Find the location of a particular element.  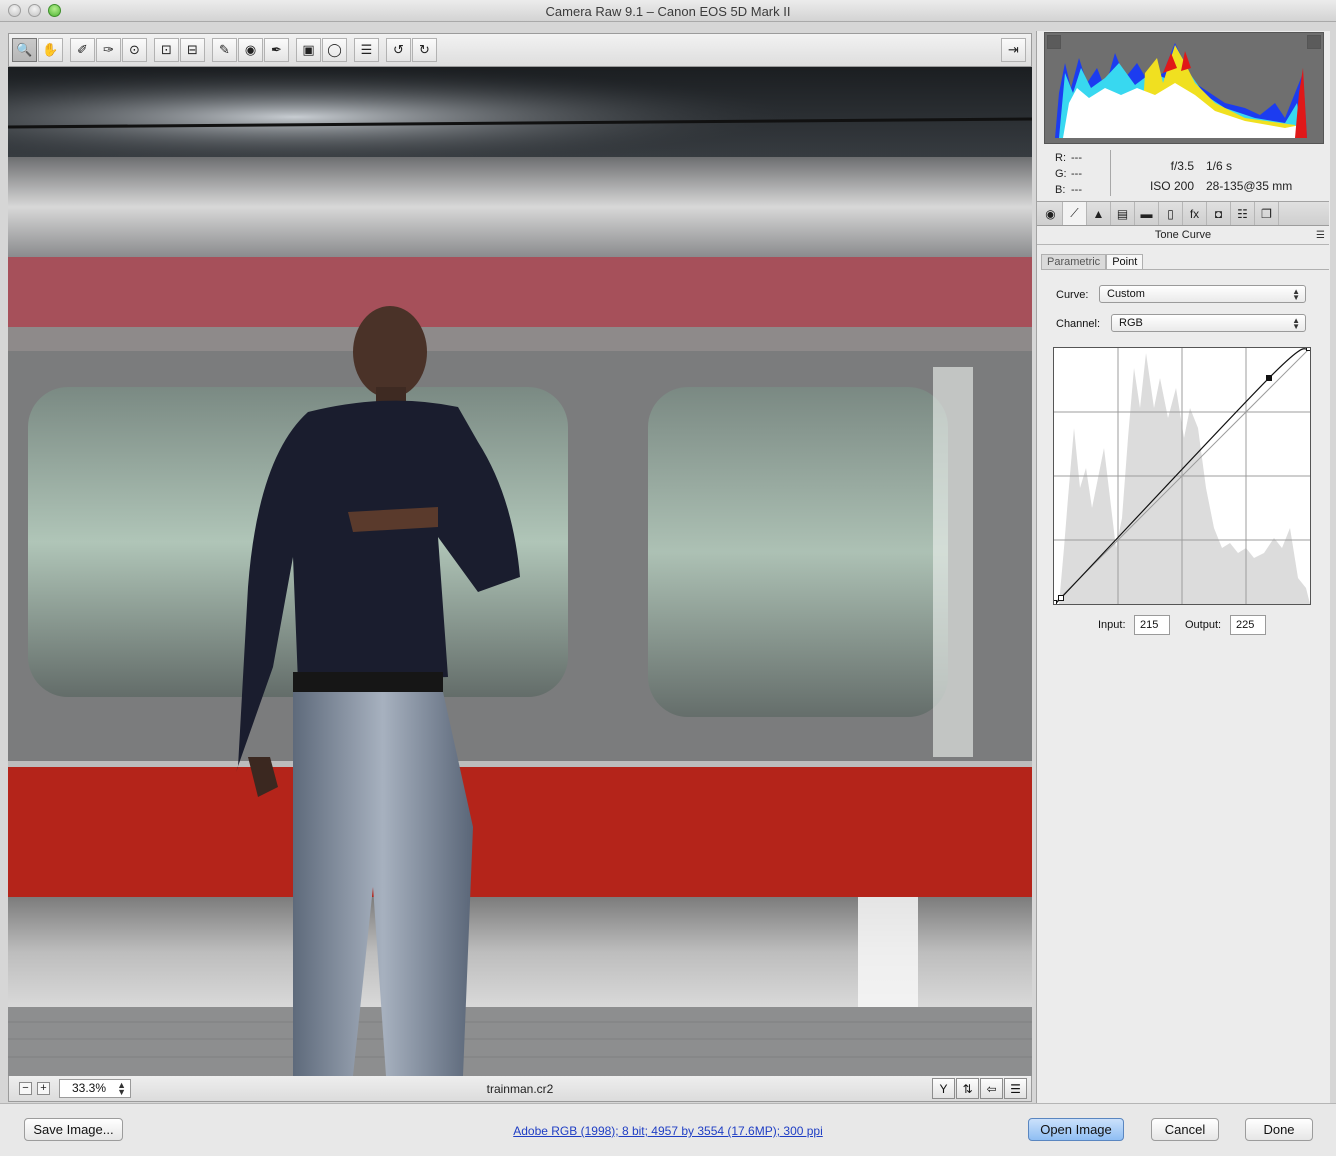

crop-tool-button: ⊡ is located at coordinates (166, 50).